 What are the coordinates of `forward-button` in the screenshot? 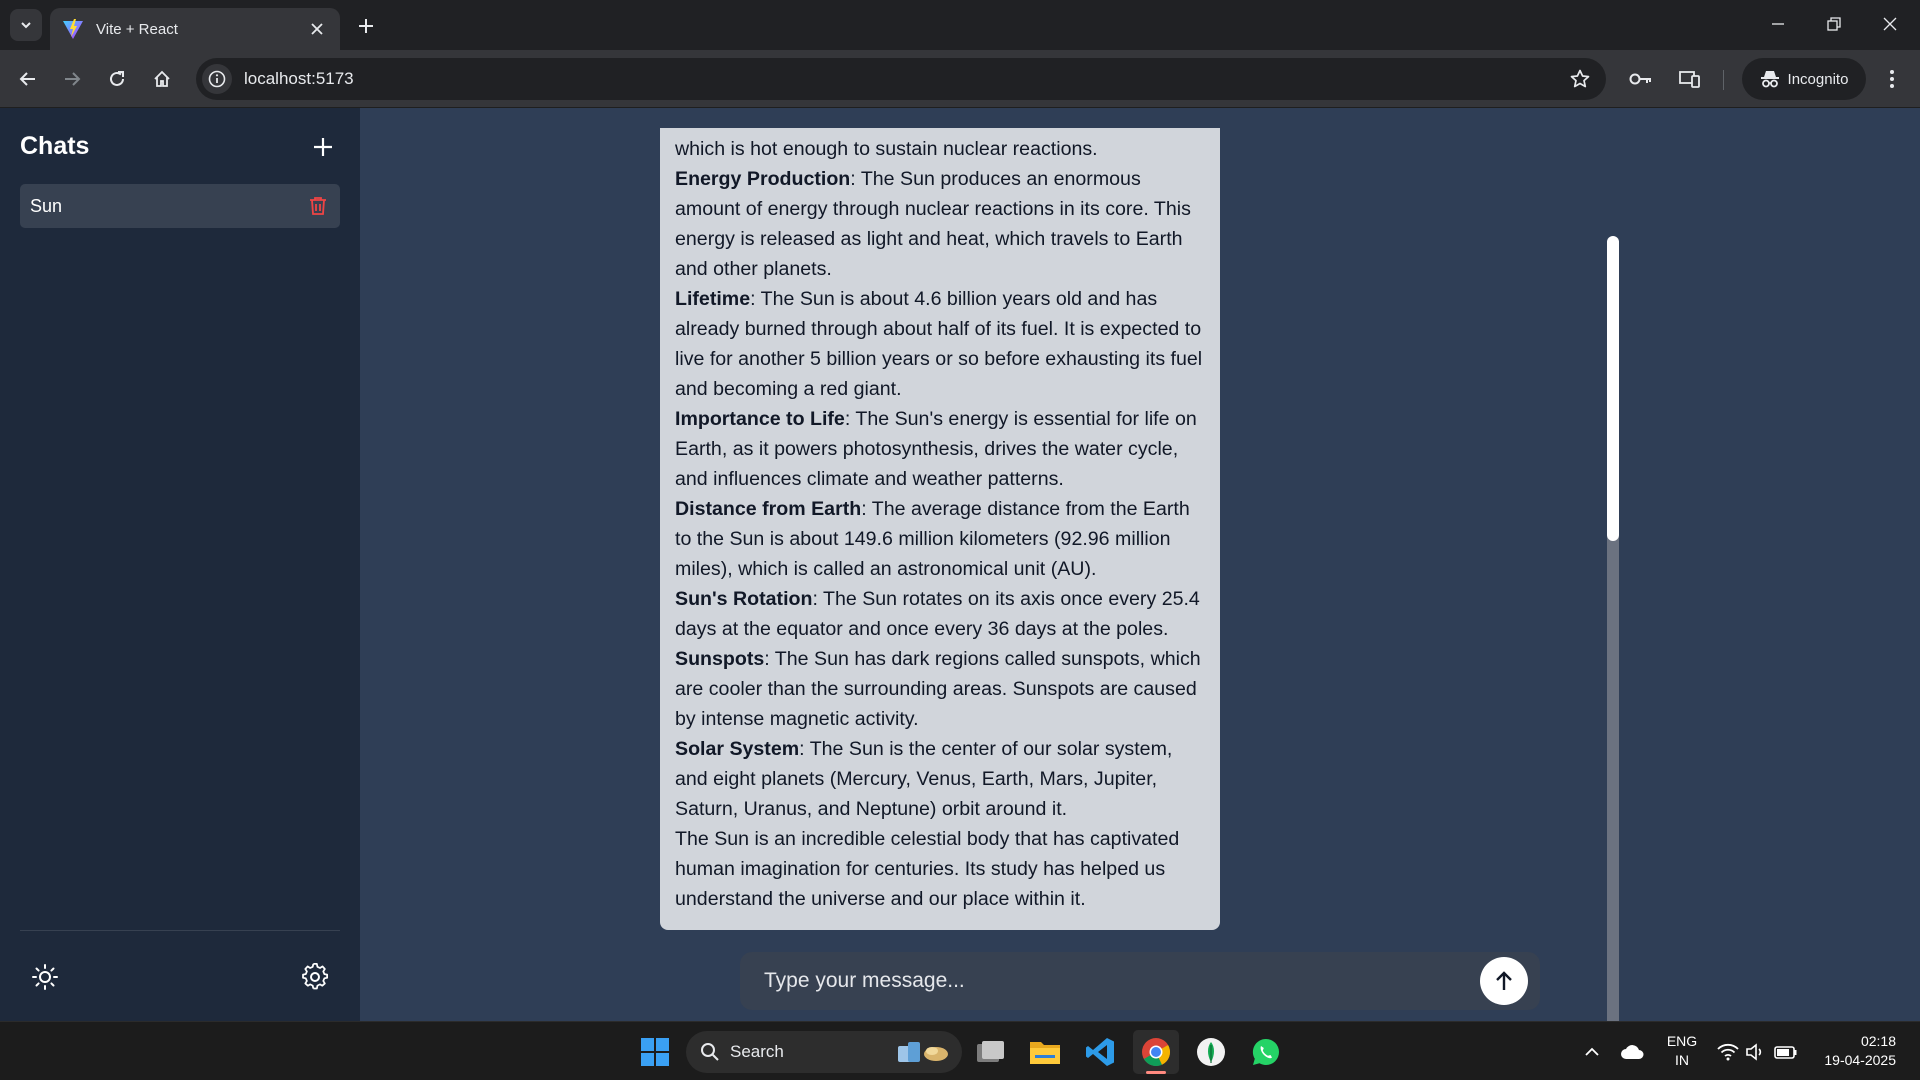 It's located at (72, 79).